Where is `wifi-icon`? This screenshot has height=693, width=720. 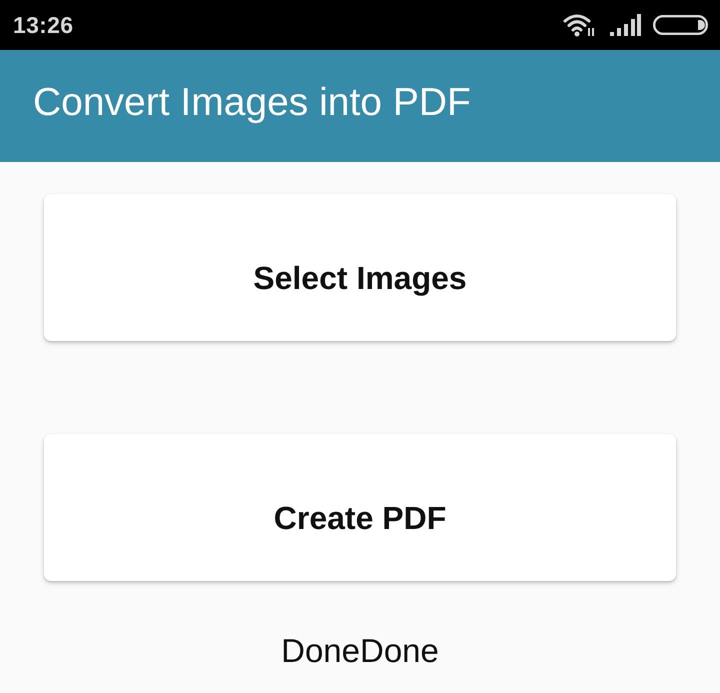
wifi-icon is located at coordinates (580, 25).